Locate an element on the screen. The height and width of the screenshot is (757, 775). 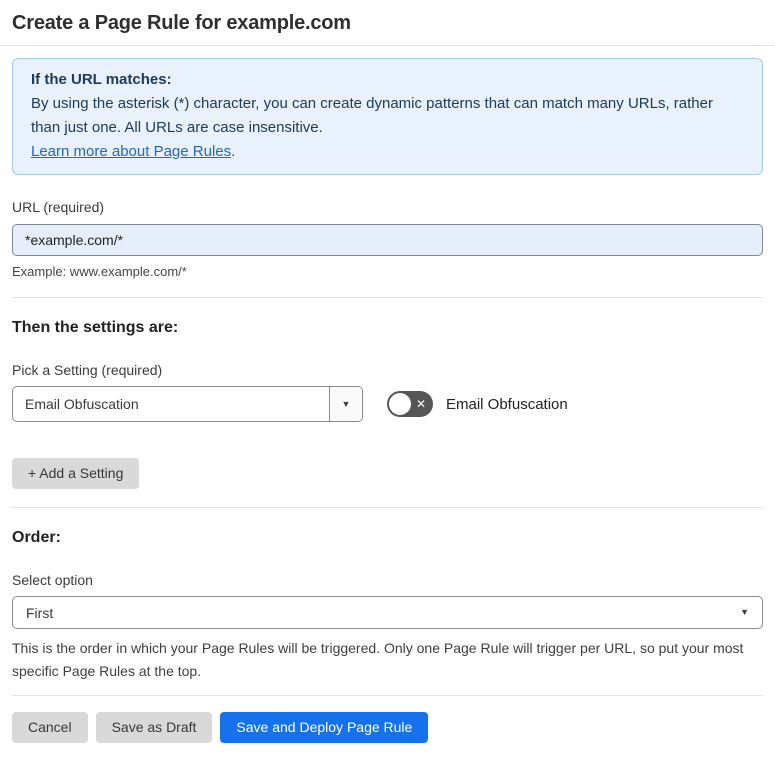
order-select-label: Select option is located at coordinates (52, 580).